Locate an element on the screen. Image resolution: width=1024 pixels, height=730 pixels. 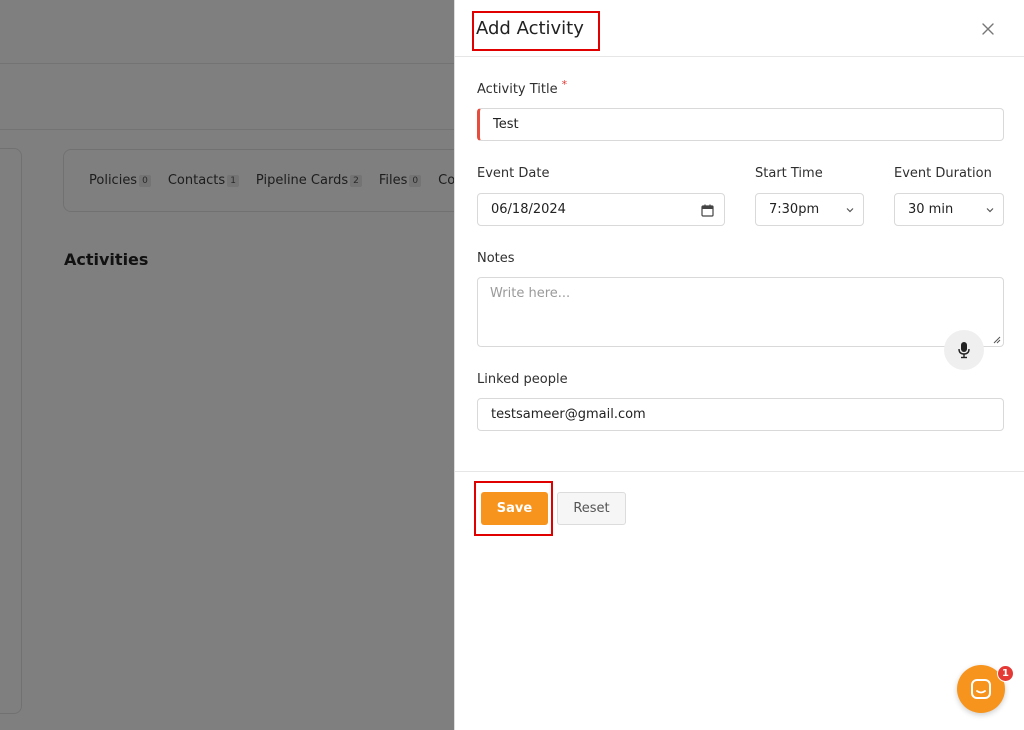
start-time-select: 7:30pm is located at coordinates (809, 209).